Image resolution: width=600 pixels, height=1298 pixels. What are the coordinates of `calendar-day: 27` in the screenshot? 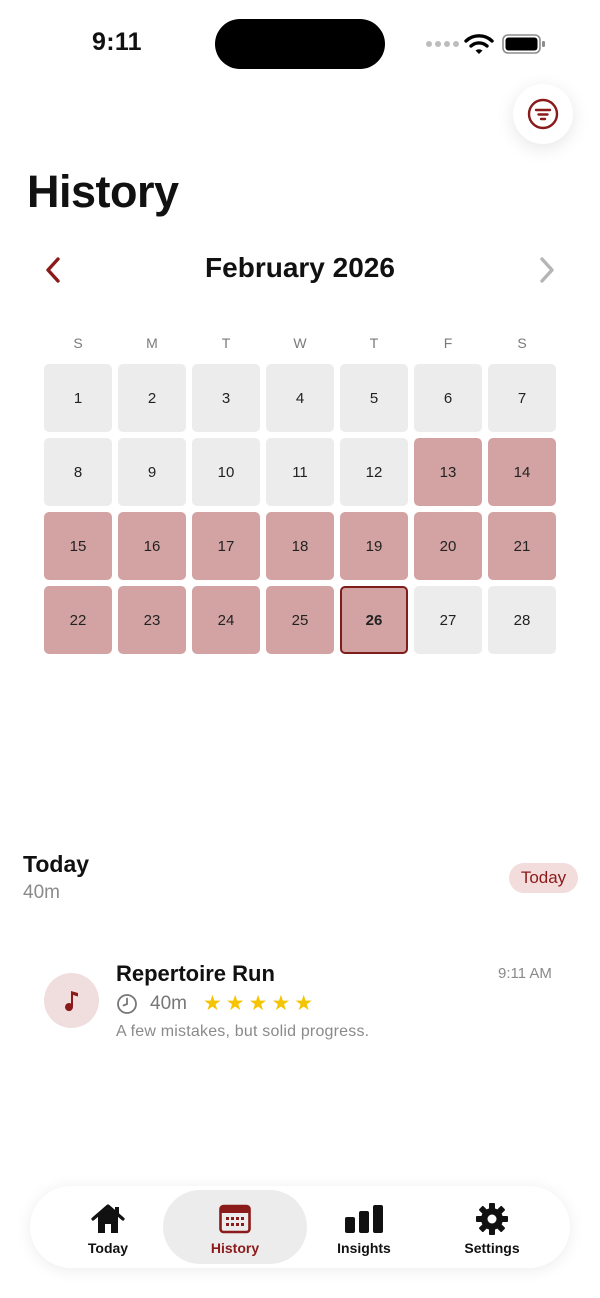 It's located at (448, 620).